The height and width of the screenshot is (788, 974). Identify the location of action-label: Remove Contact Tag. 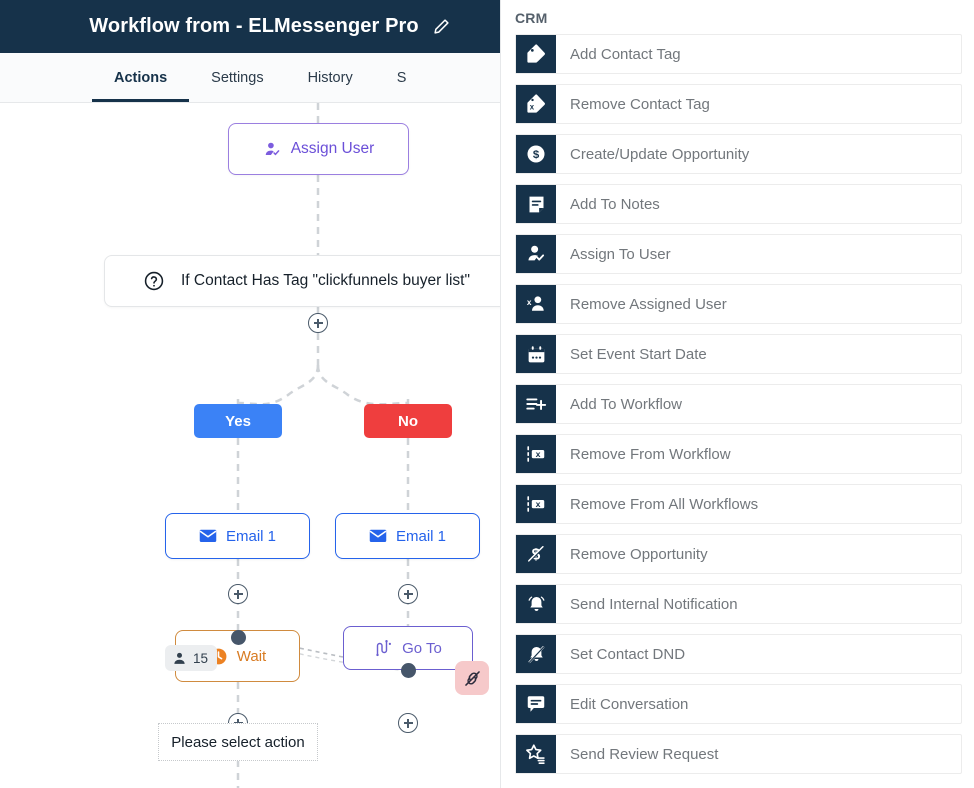
(640, 104).